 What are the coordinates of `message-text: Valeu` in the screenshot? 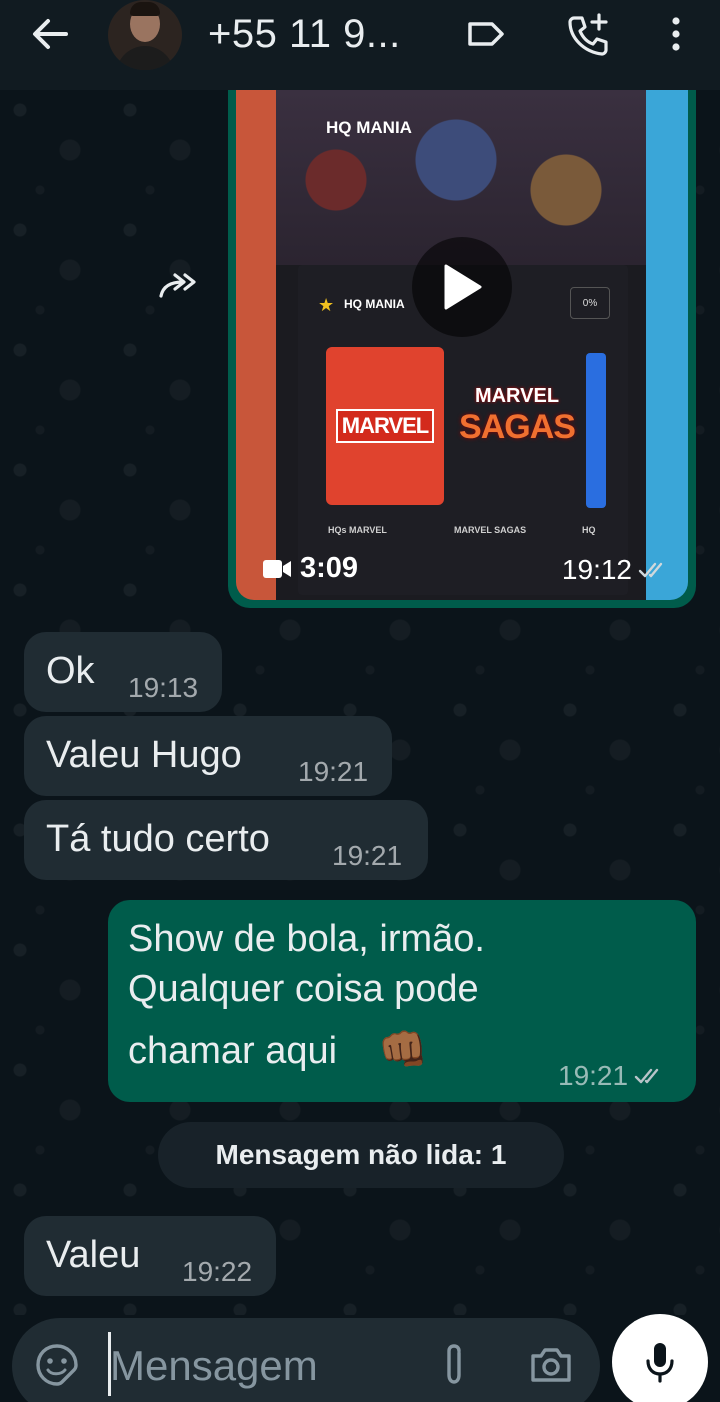 It's located at (93, 1255).